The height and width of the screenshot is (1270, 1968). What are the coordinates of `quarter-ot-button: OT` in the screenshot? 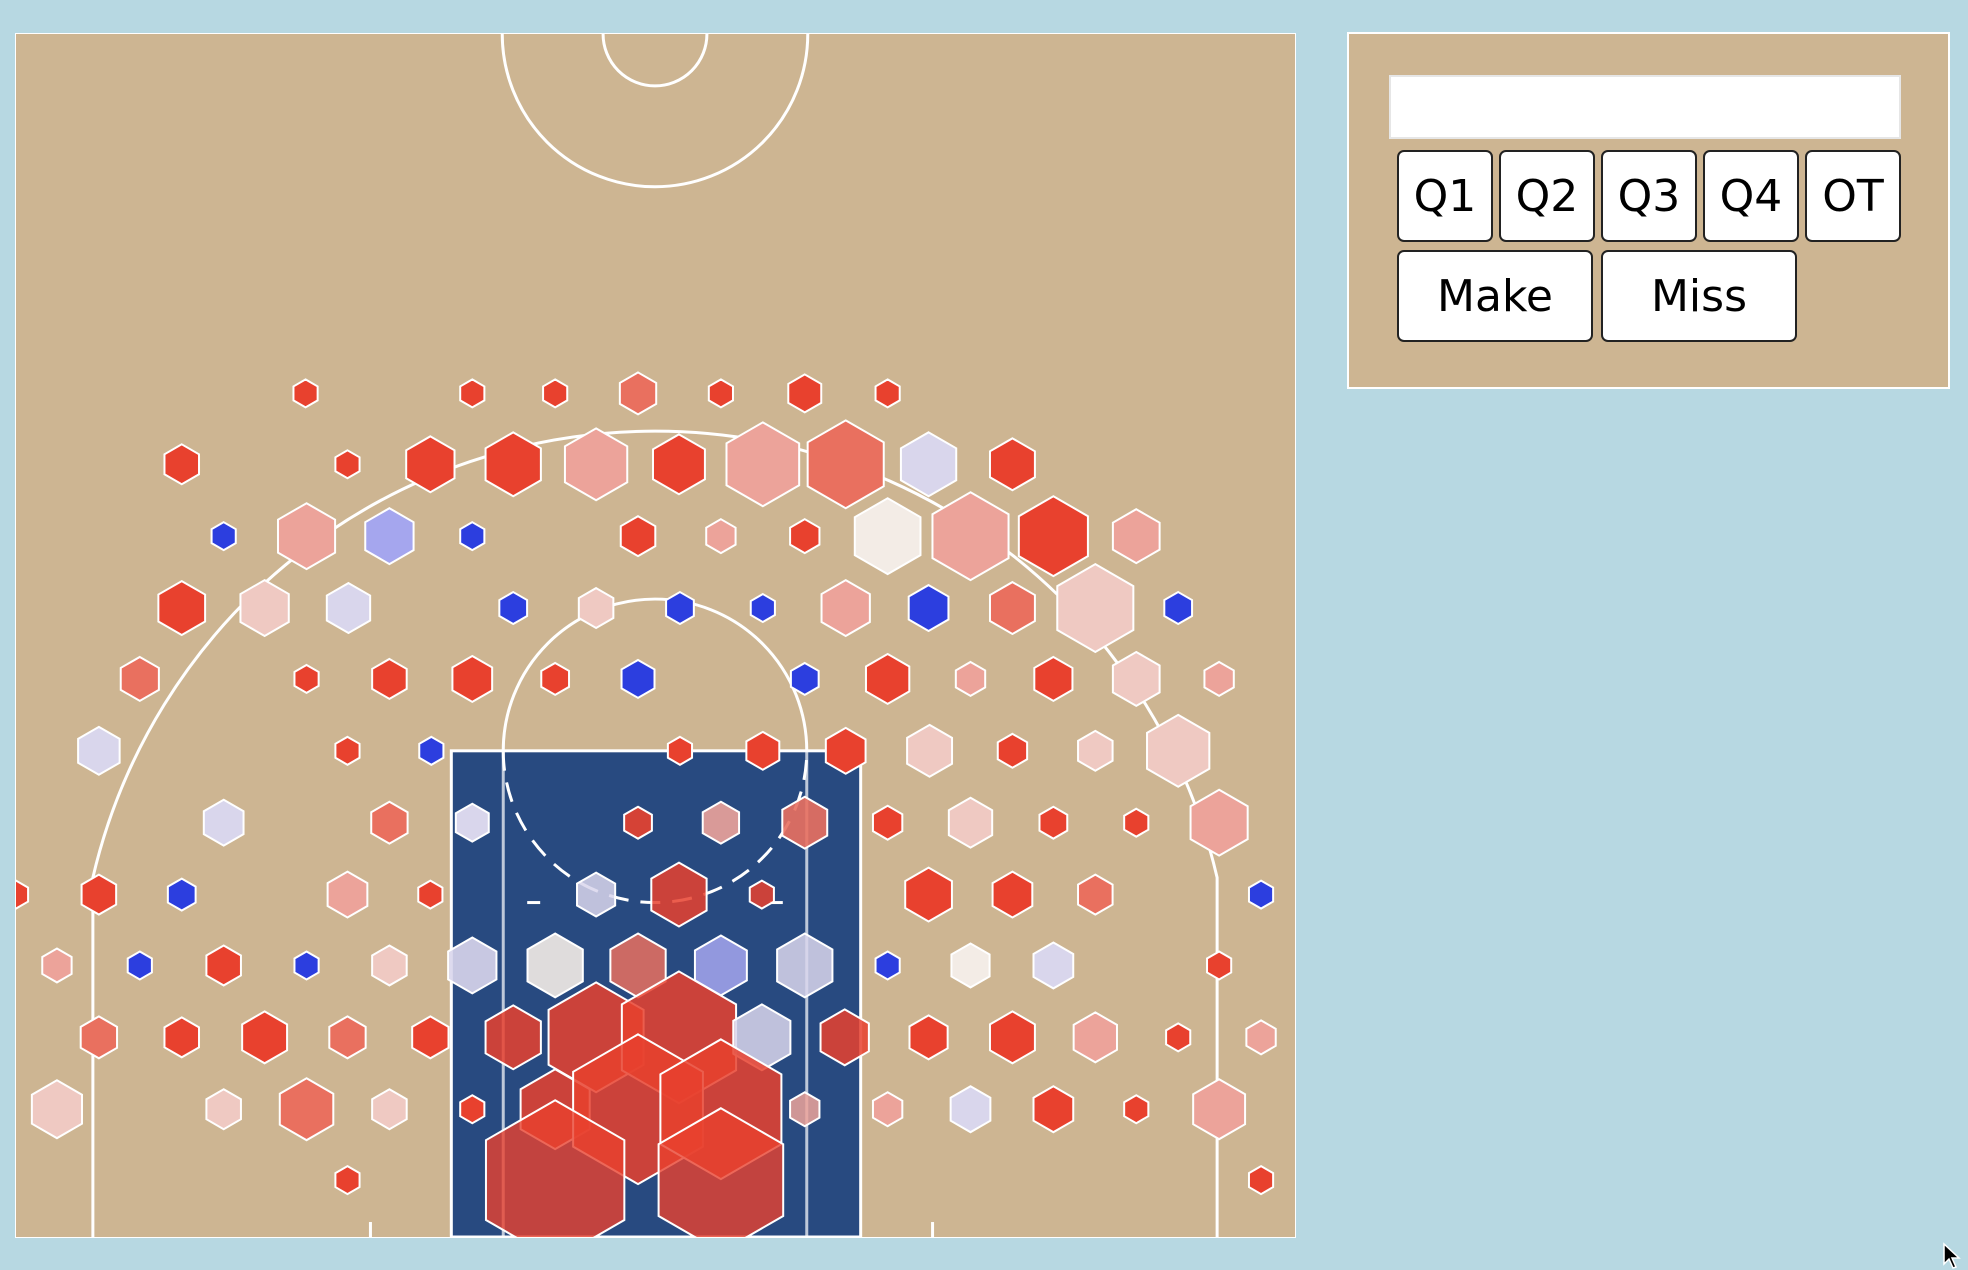 It's located at (1853, 196).